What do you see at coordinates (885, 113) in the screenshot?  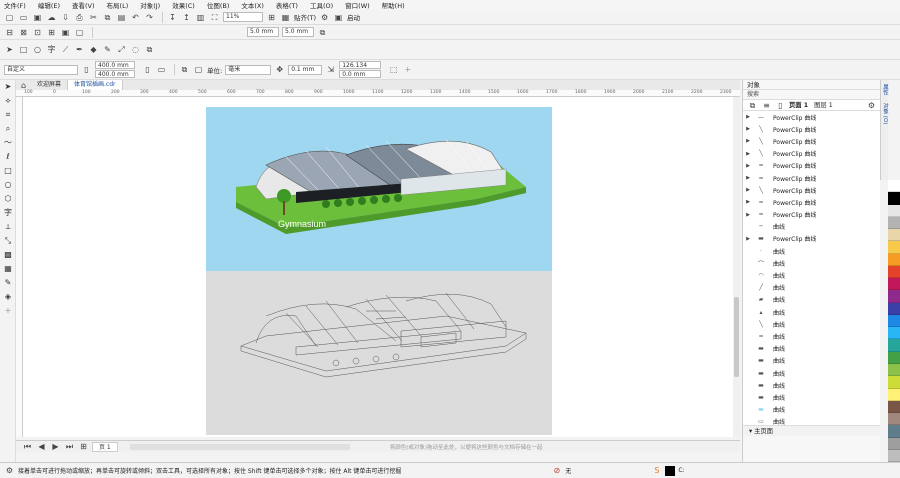 I see `tab-objects: 对象 (O)` at bounding box center [885, 113].